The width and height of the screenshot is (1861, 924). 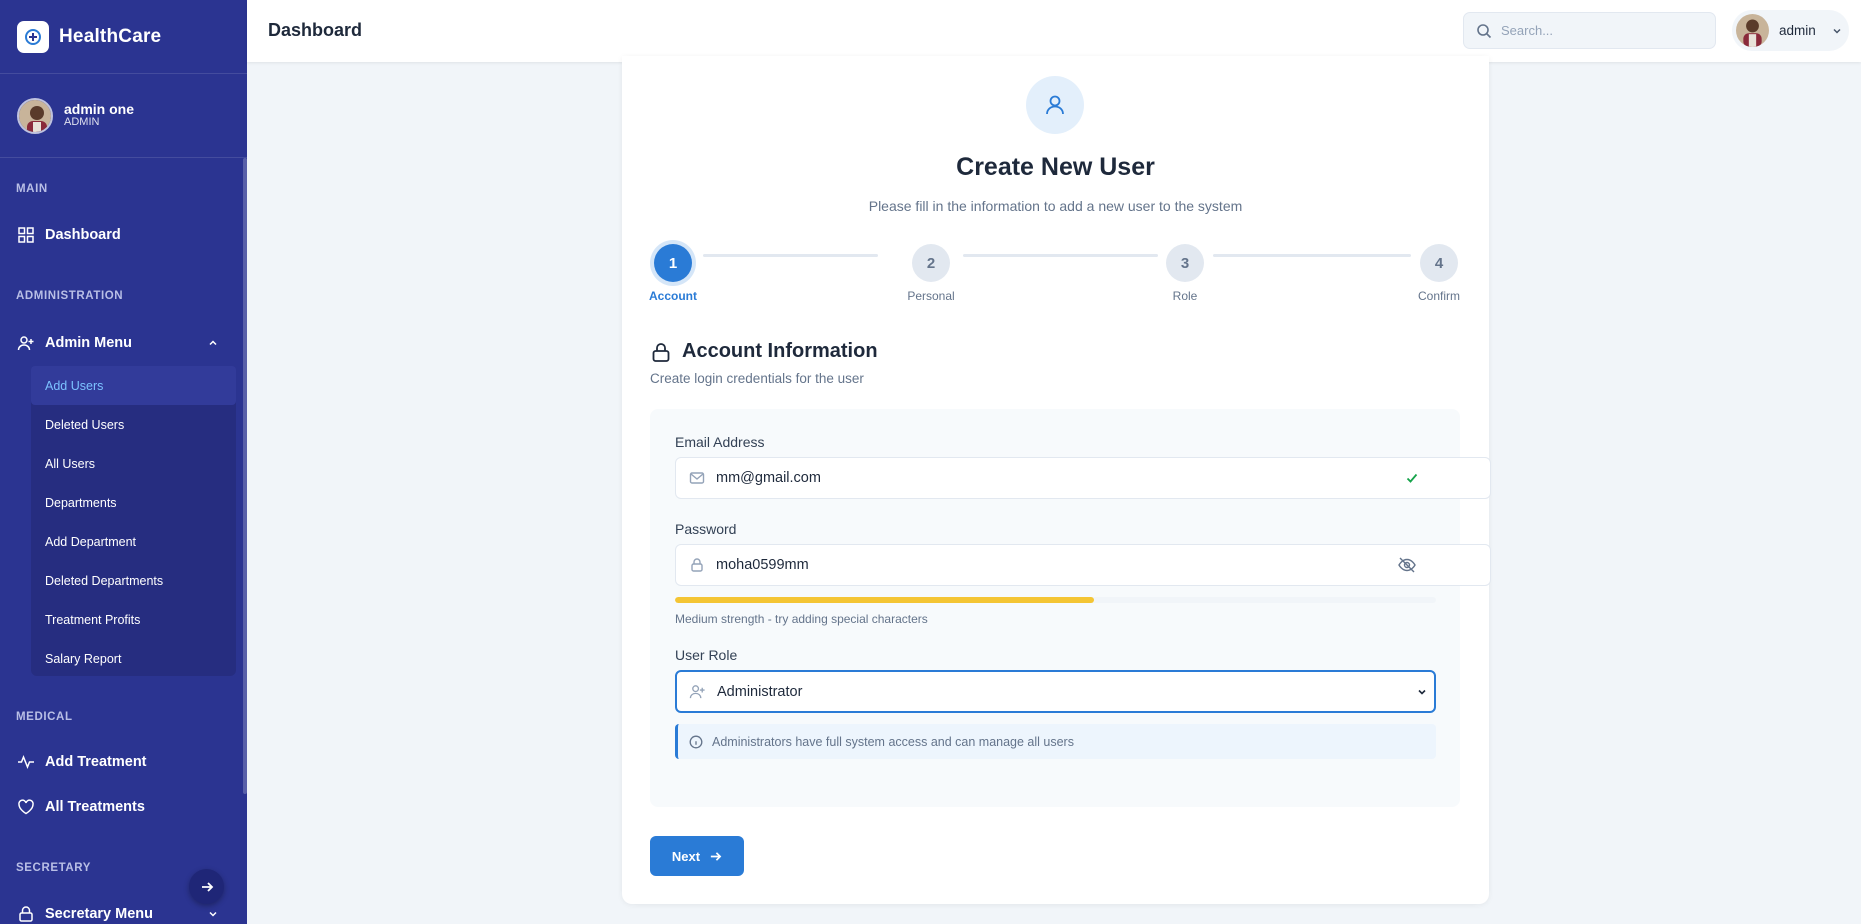 I want to click on sidebar-scrollbar, so click(x=245, y=476).